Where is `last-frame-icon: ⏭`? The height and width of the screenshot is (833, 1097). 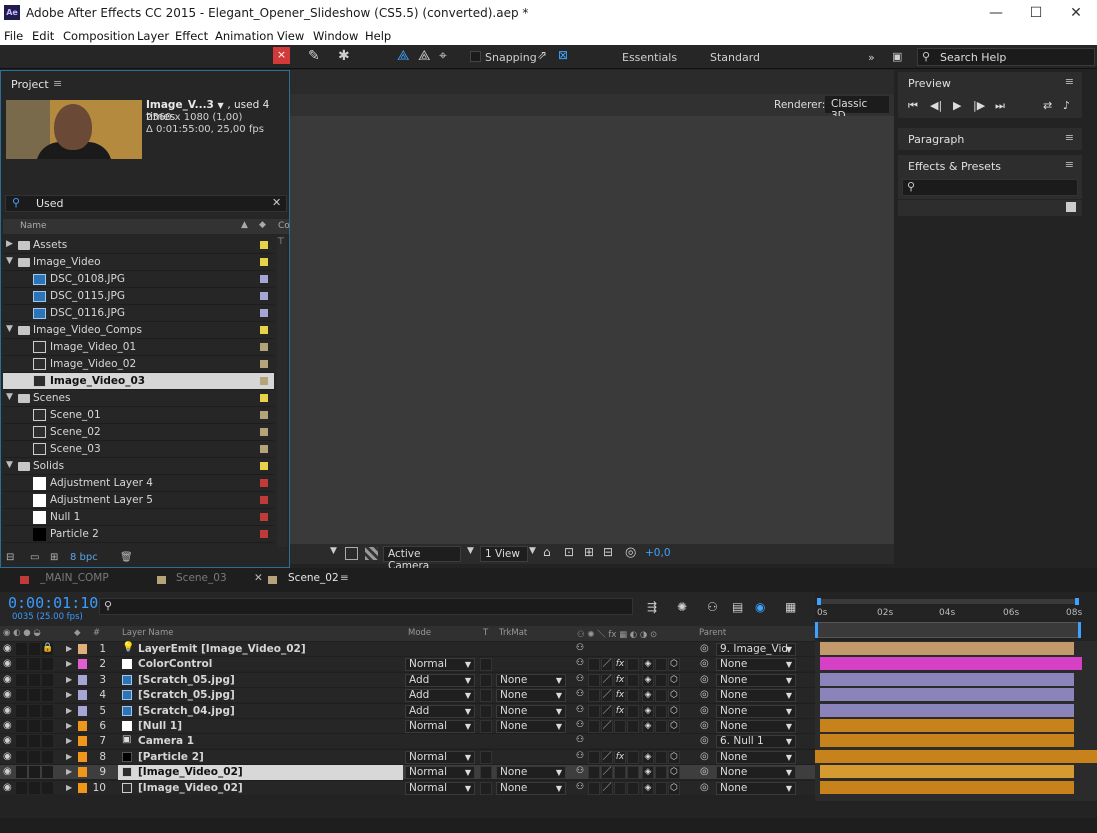
last-frame-icon: ⏭ is located at coordinates (1000, 106).